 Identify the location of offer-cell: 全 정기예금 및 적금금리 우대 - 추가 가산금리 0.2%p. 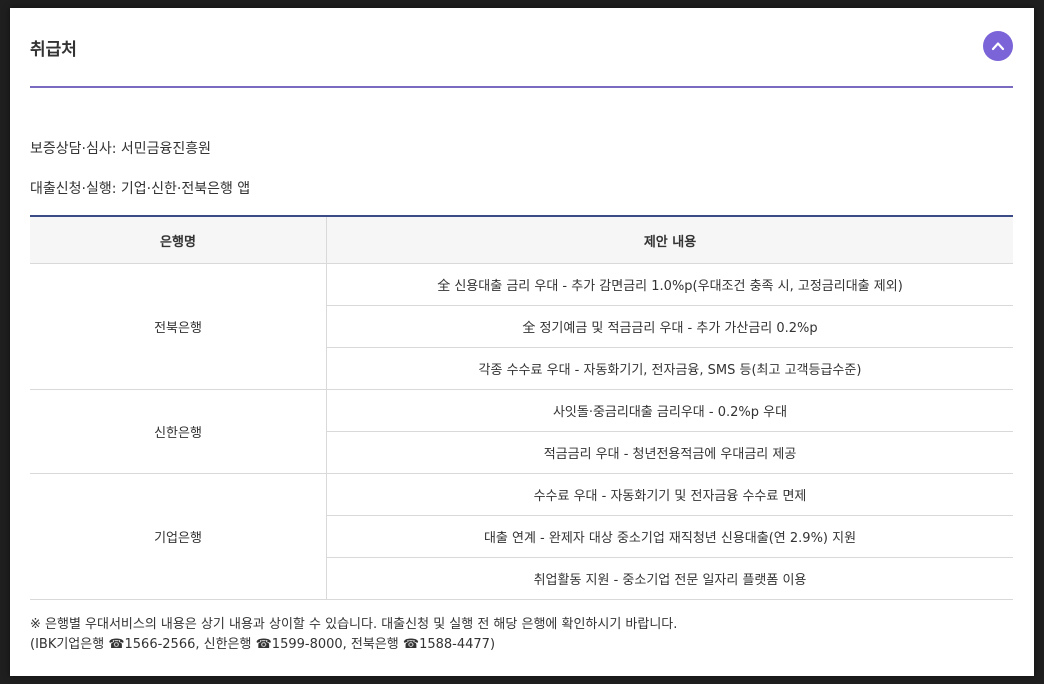
(669, 326).